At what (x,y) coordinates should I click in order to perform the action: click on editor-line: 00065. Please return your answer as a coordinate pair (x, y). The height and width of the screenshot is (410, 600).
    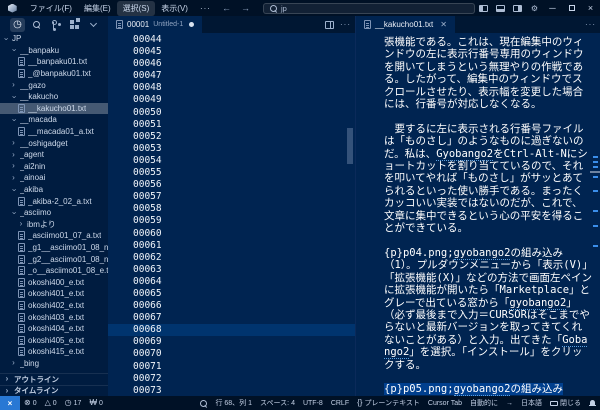
    Looking at the image, I should click on (231, 294).